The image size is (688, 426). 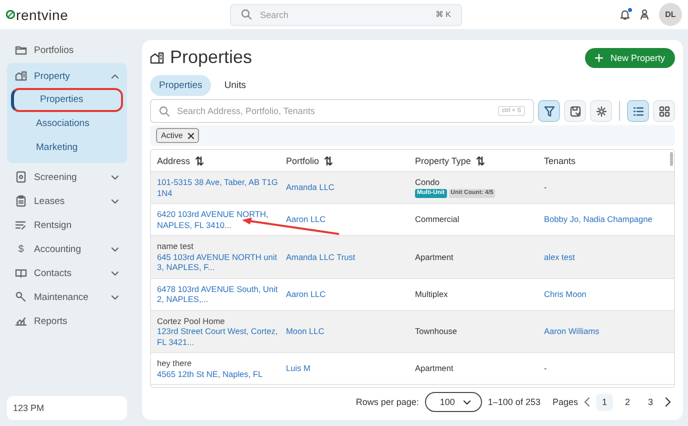 What do you see at coordinates (412, 257) in the screenshot?
I see `table-row: name test 645 103rd AVENUE NORTH unit 3, NAPLES, F... Amanda LLC Trust Apartment alex test` at bounding box center [412, 257].